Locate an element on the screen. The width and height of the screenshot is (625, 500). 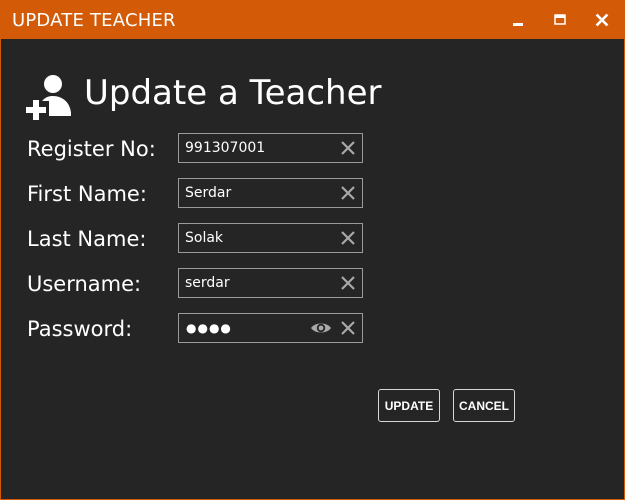
last-name-label: Last Name: is located at coordinates (87, 239).